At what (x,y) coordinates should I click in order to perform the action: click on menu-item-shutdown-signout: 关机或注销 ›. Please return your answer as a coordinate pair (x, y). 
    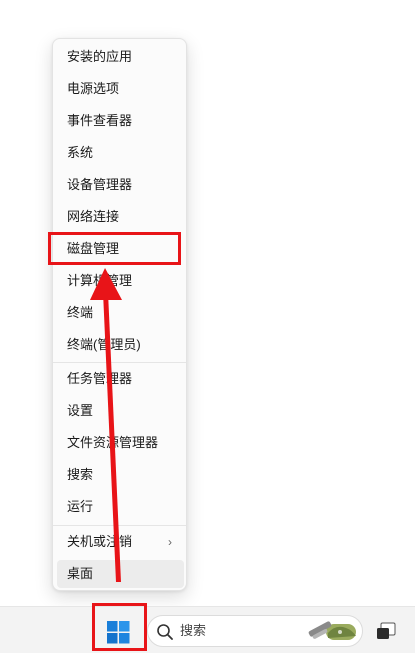
    Looking at the image, I should click on (120, 542).